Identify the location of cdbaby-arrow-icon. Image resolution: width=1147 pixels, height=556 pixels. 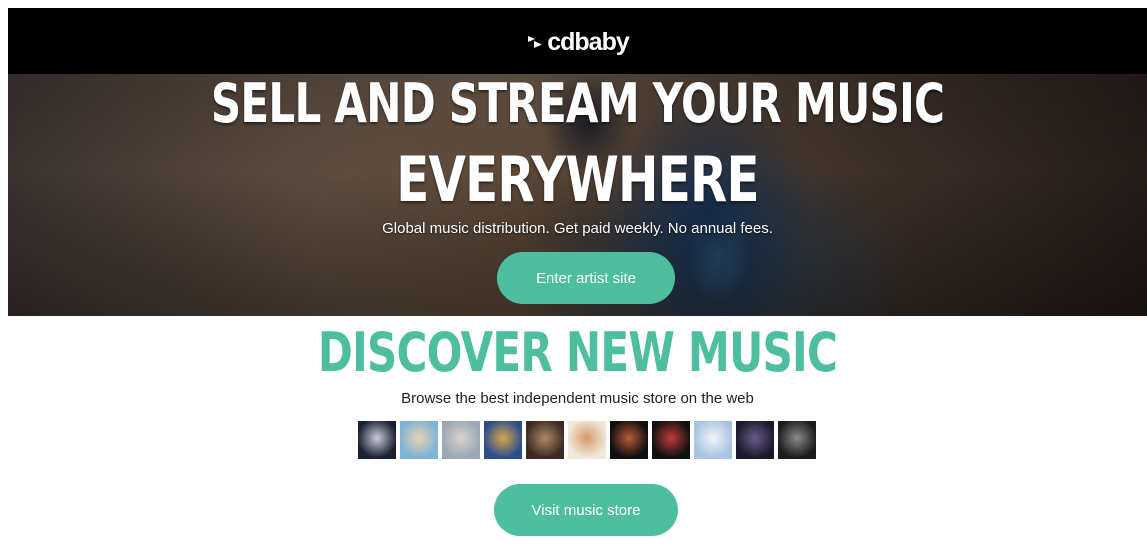
(535, 42).